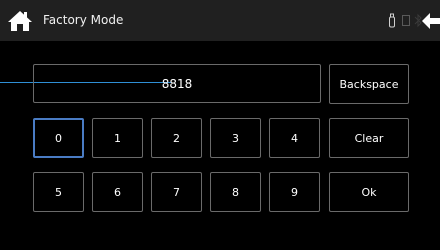 The image size is (440, 250). I want to click on key-9-button: 9, so click(294, 192).